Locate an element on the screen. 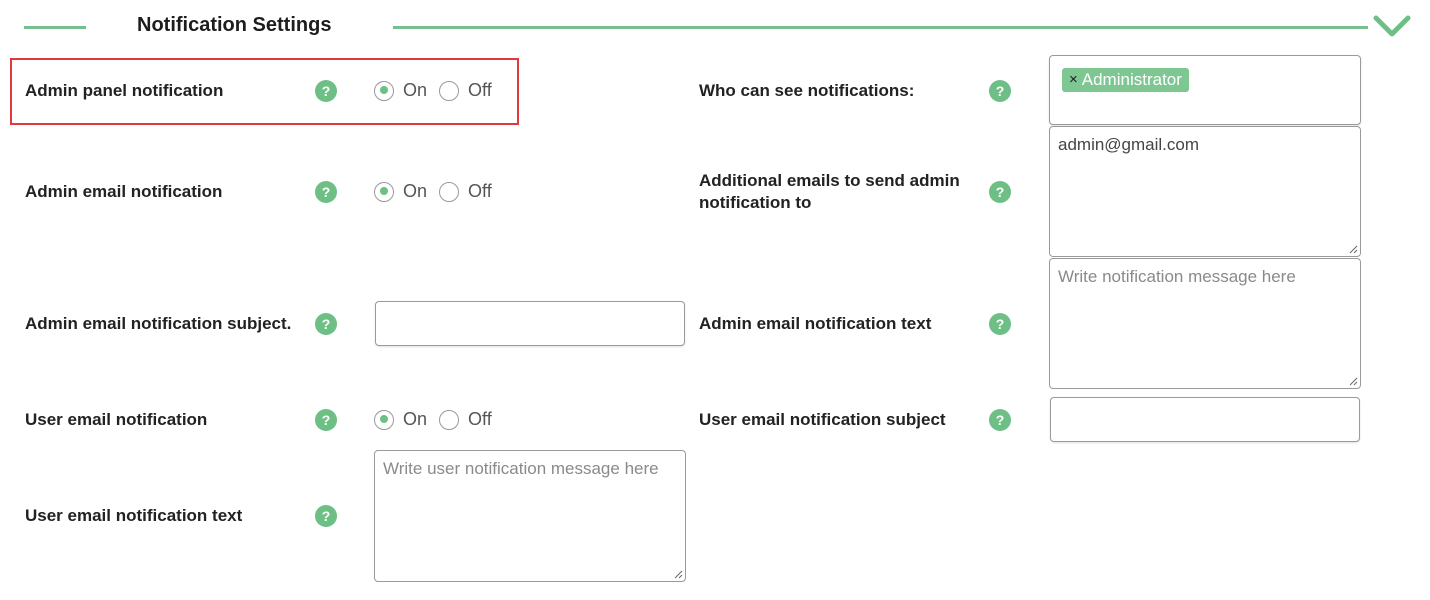  admin-email-off-radio is located at coordinates (449, 191).